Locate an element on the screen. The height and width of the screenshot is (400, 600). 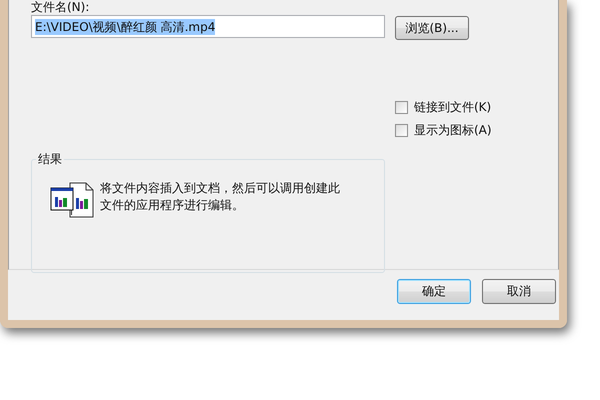
checkbox-label: 显示为图标(A) is located at coordinates (453, 130).